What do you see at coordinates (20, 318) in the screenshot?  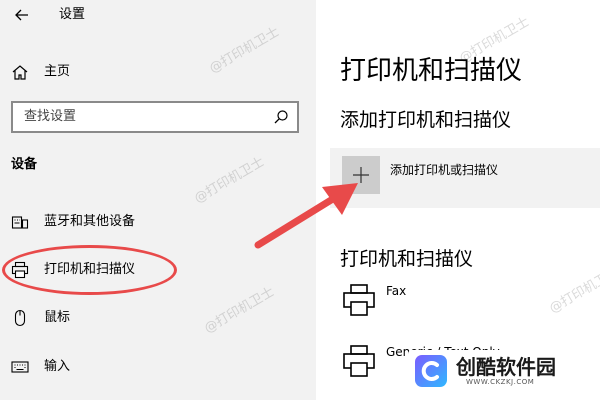 I see `mouse-icon` at bounding box center [20, 318].